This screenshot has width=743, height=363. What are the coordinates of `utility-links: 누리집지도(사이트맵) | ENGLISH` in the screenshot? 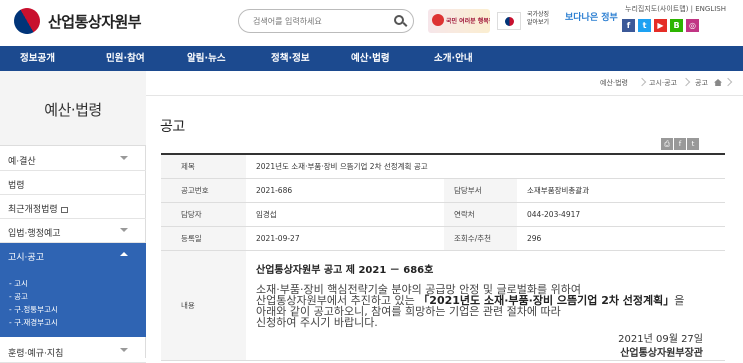 It's located at (675, 9).